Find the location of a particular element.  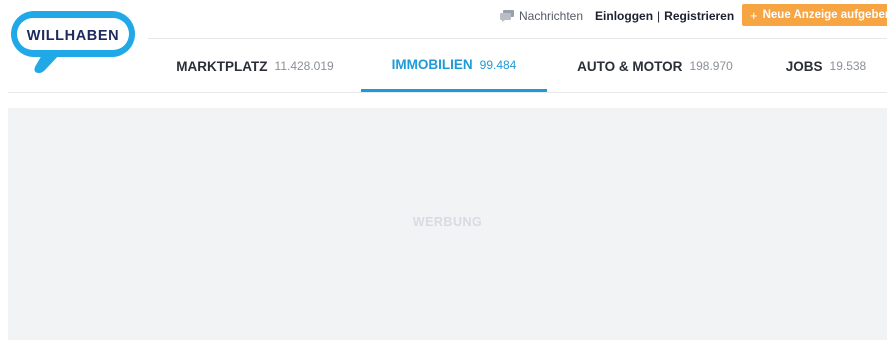

new-ad-button: + Neue Anzeige aufgeben is located at coordinates (814, 15).